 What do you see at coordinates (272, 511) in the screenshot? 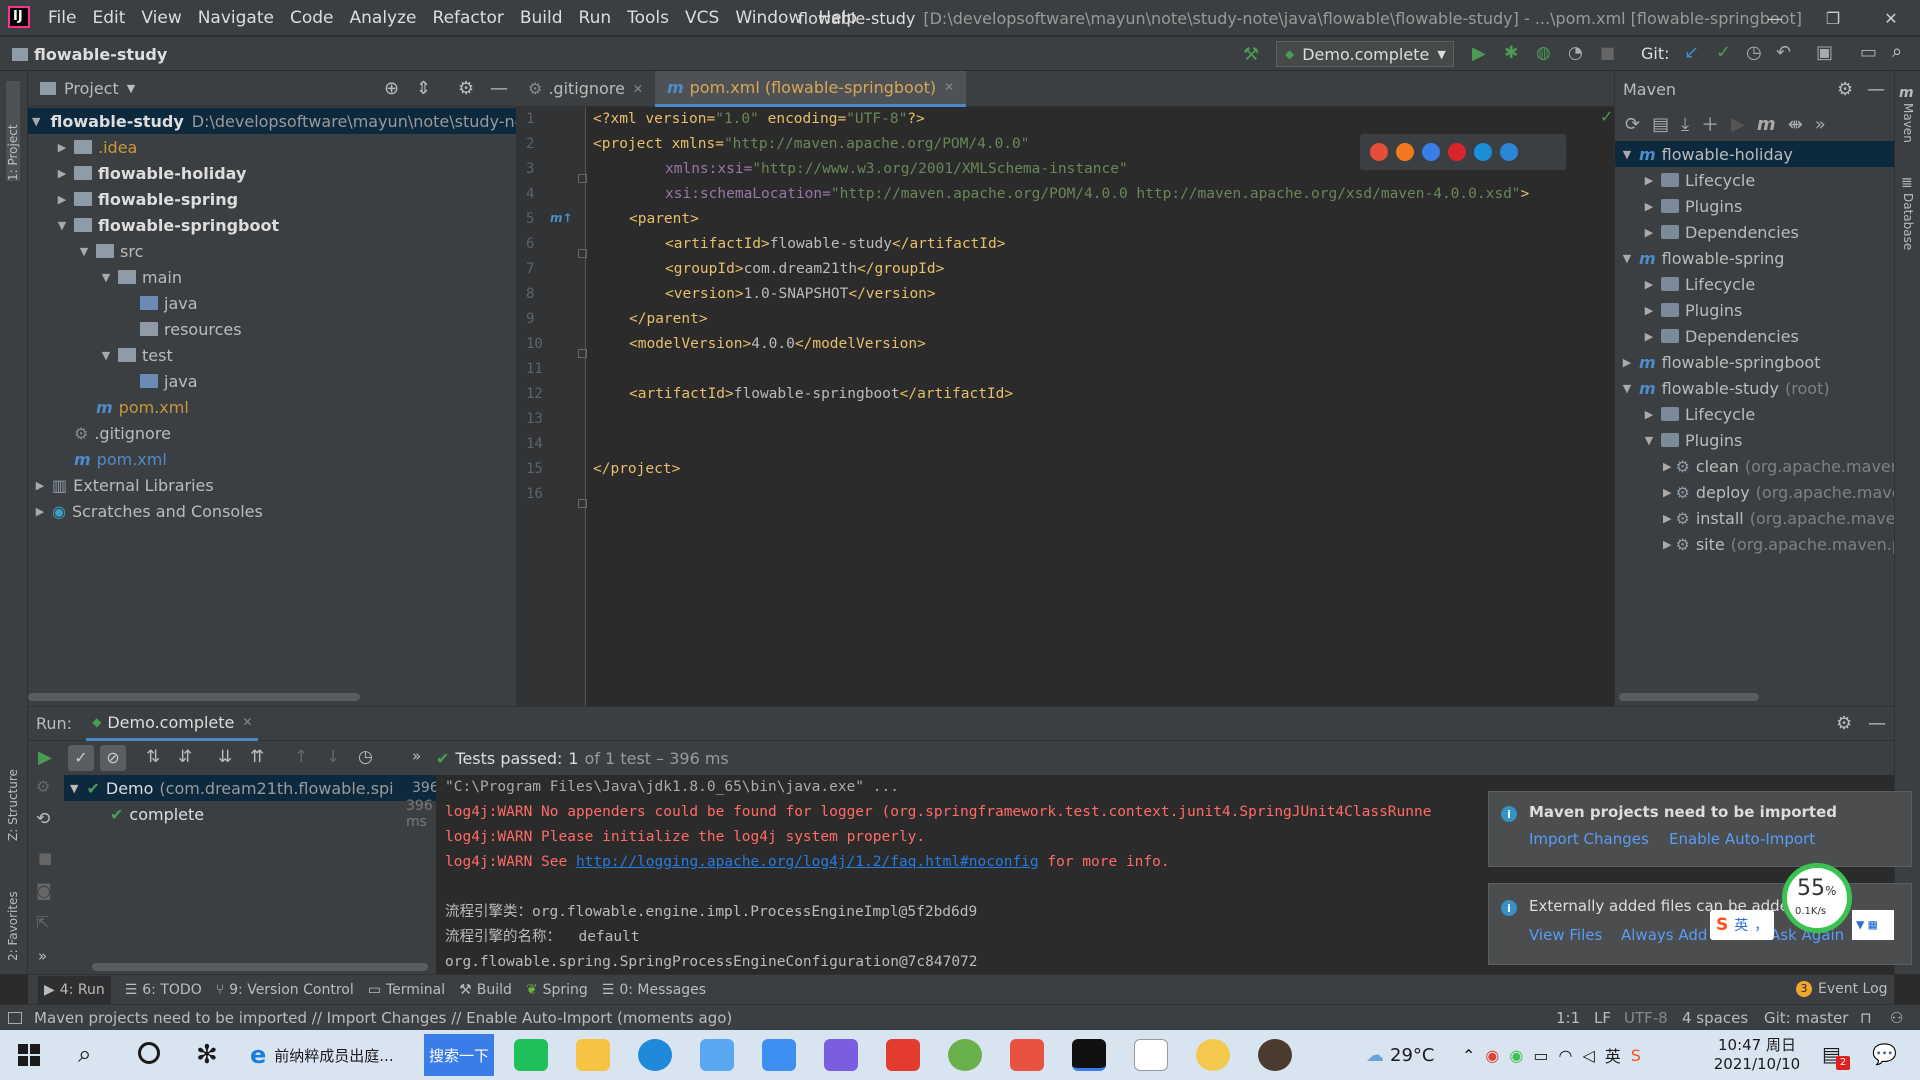
I see `tree-item: ▶ ◉ Scratches and Consoles` at bounding box center [272, 511].